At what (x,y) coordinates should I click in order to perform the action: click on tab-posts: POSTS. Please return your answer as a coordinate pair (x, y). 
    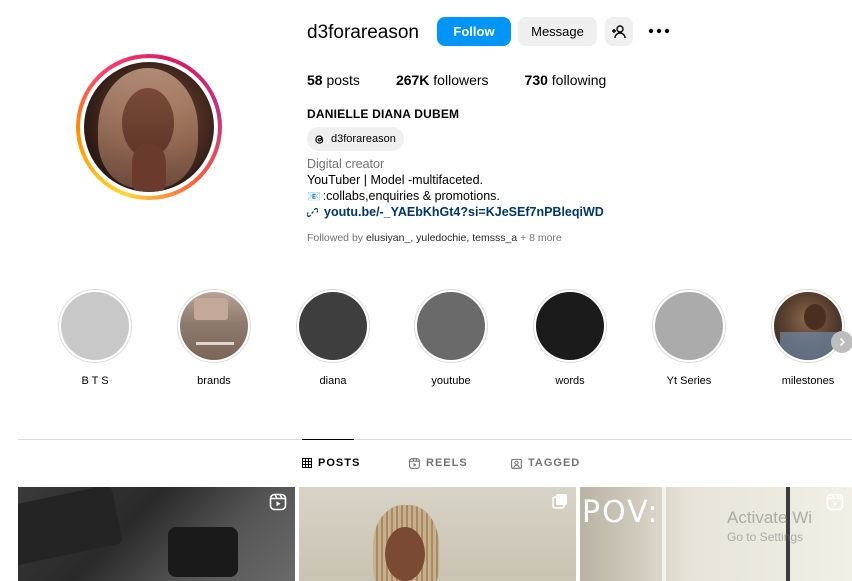
    Looking at the image, I should click on (331, 463).